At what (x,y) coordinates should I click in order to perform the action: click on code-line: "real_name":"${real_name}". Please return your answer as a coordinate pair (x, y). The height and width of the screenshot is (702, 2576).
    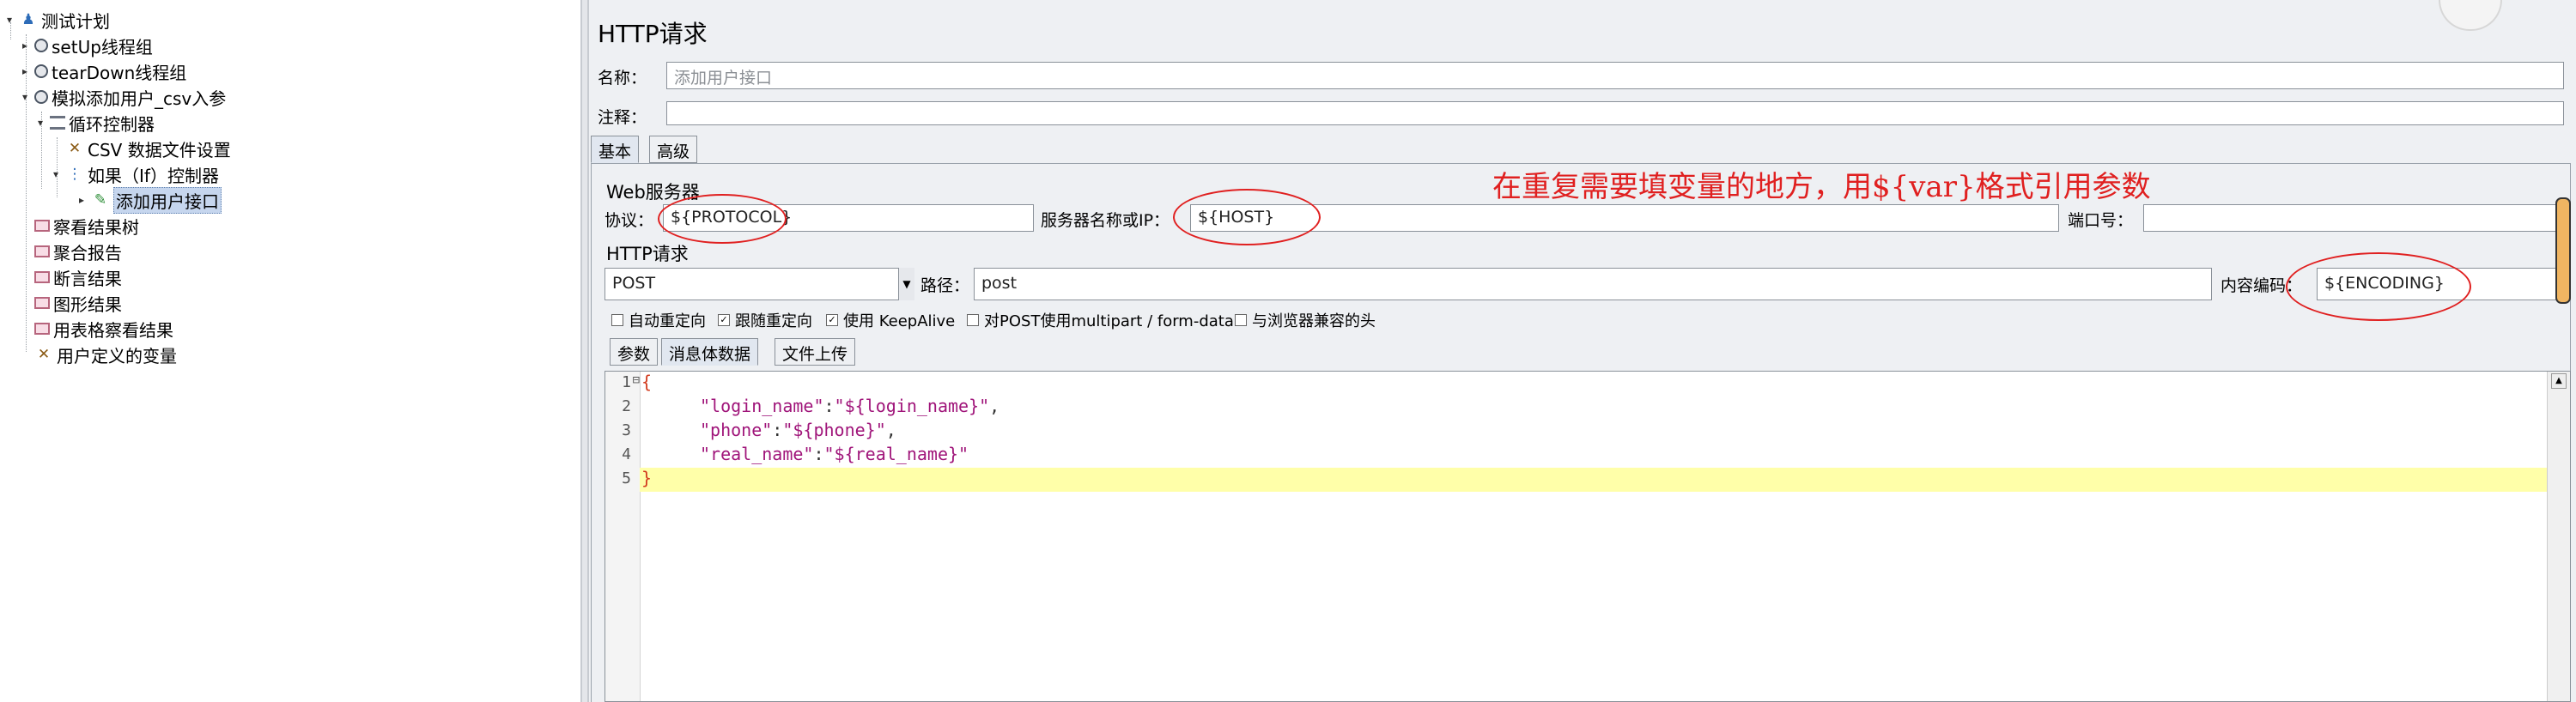
    Looking at the image, I should click on (834, 454).